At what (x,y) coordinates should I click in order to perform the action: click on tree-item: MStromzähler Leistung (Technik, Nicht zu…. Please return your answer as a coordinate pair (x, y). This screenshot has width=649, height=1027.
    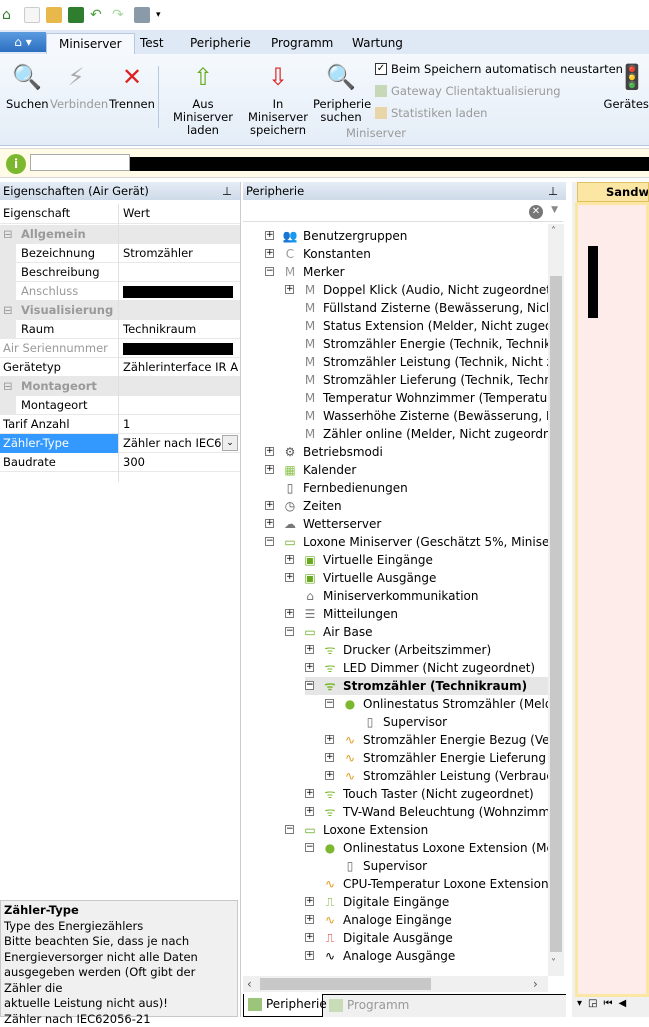
    Looking at the image, I should click on (416, 362).